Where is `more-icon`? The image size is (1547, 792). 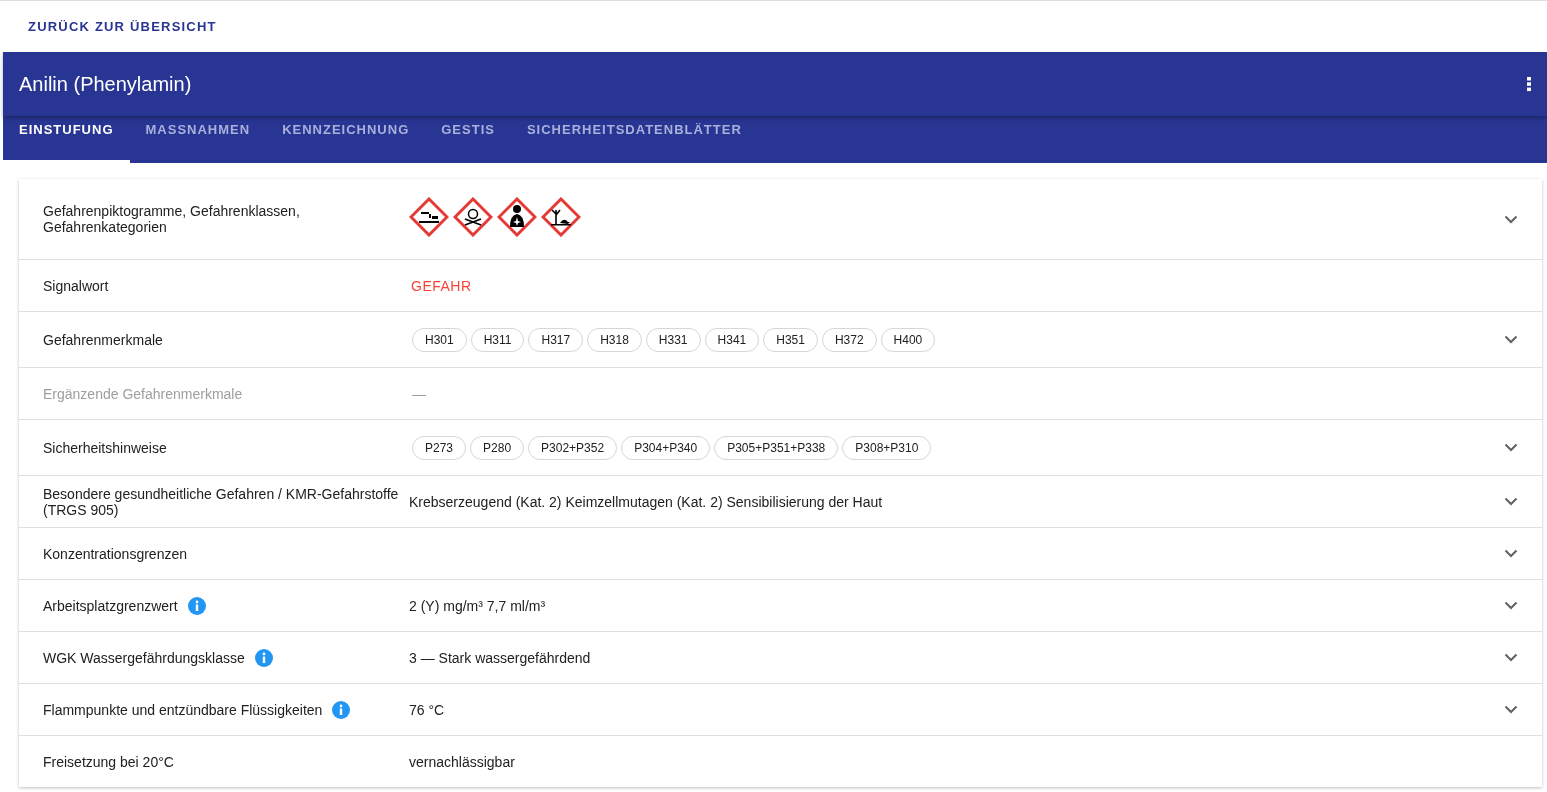
more-icon is located at coordinates (1529, 84).